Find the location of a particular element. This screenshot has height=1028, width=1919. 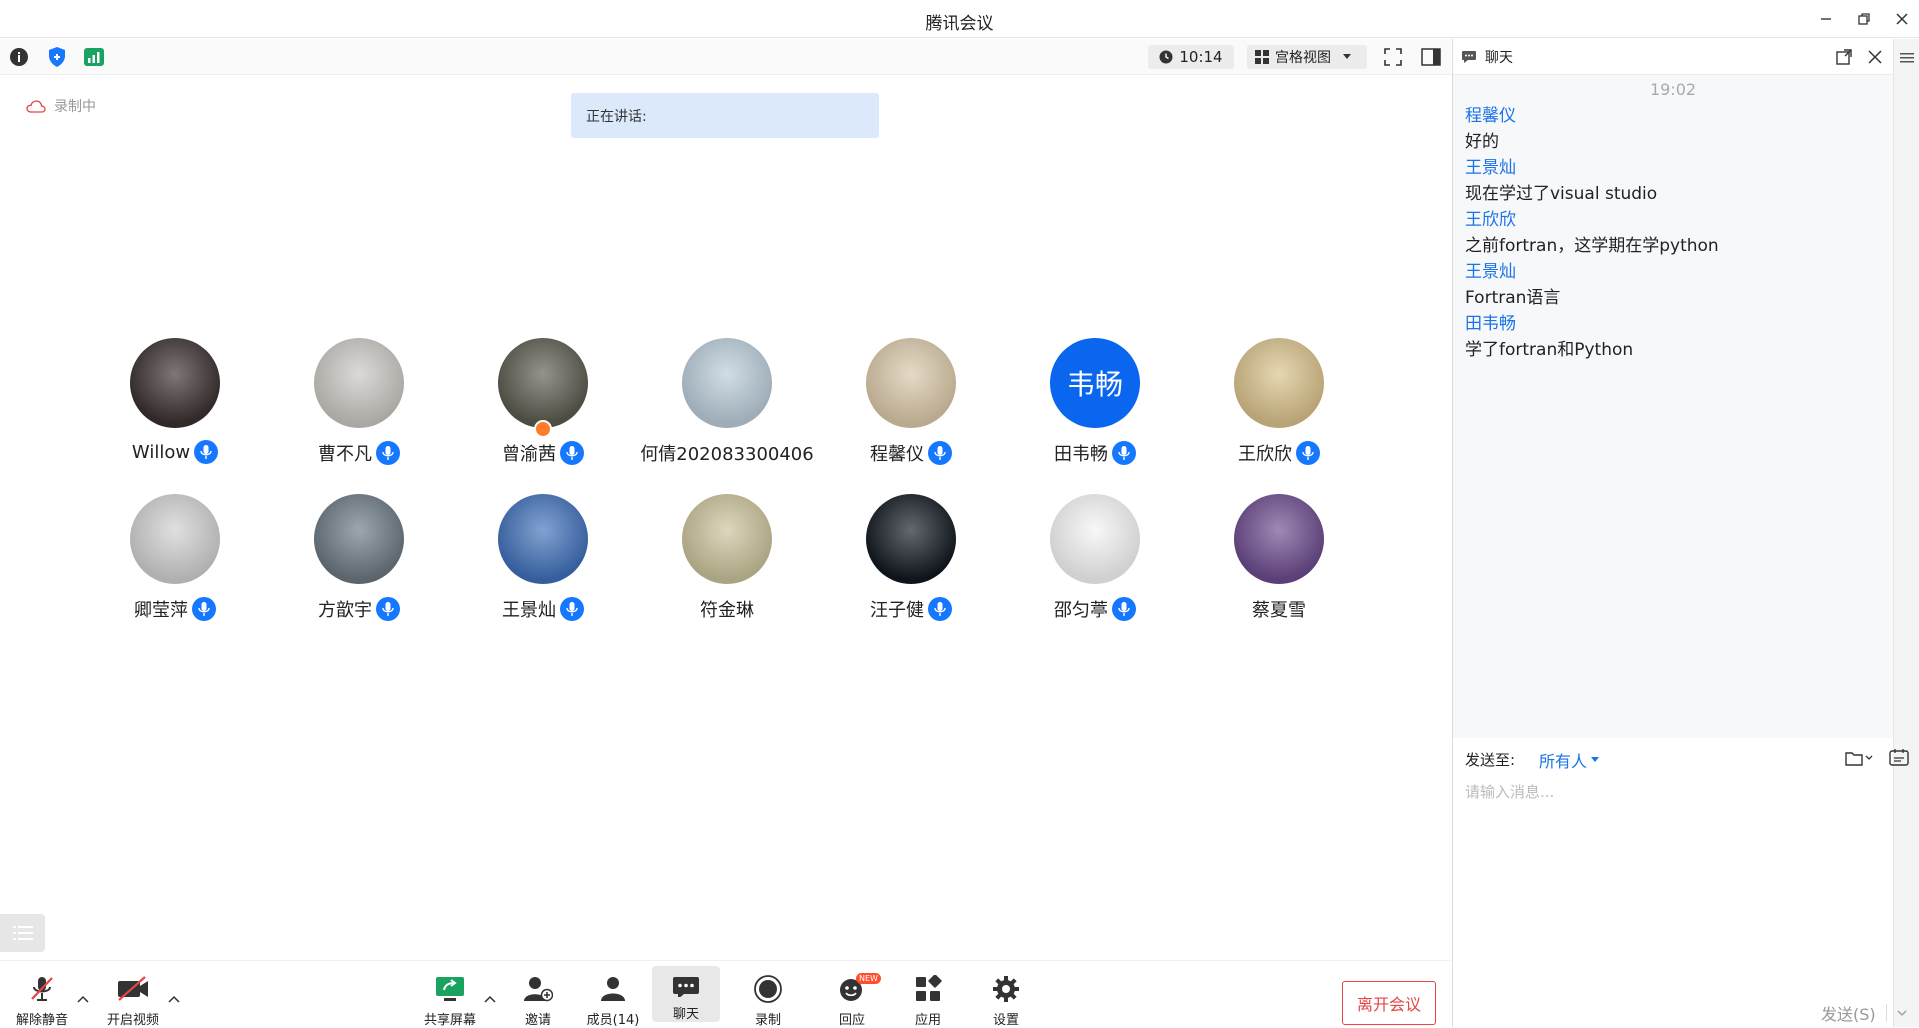

members-button: 成员(14) is located at coordinates (613, 994).